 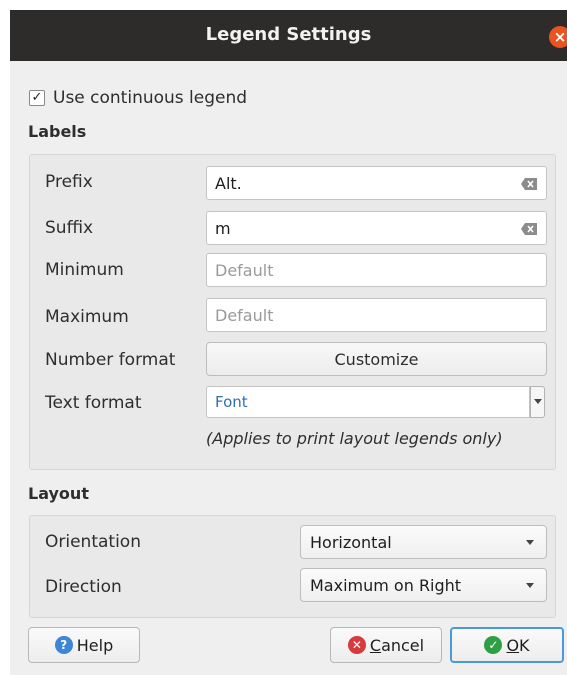 I want to click on maximum-placeholder: Default, so click(x=244, y=315).